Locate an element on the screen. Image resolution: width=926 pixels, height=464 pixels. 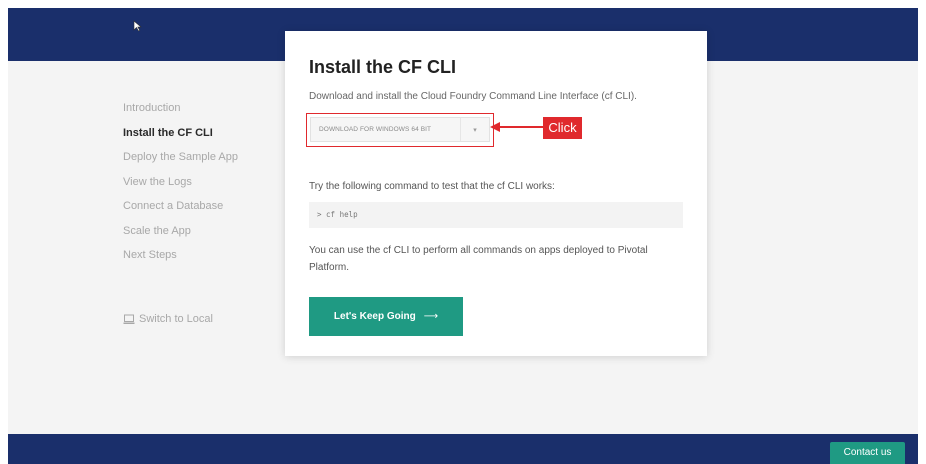
arrow-right-icon: ⟶ is located at coordinates (431, 316).